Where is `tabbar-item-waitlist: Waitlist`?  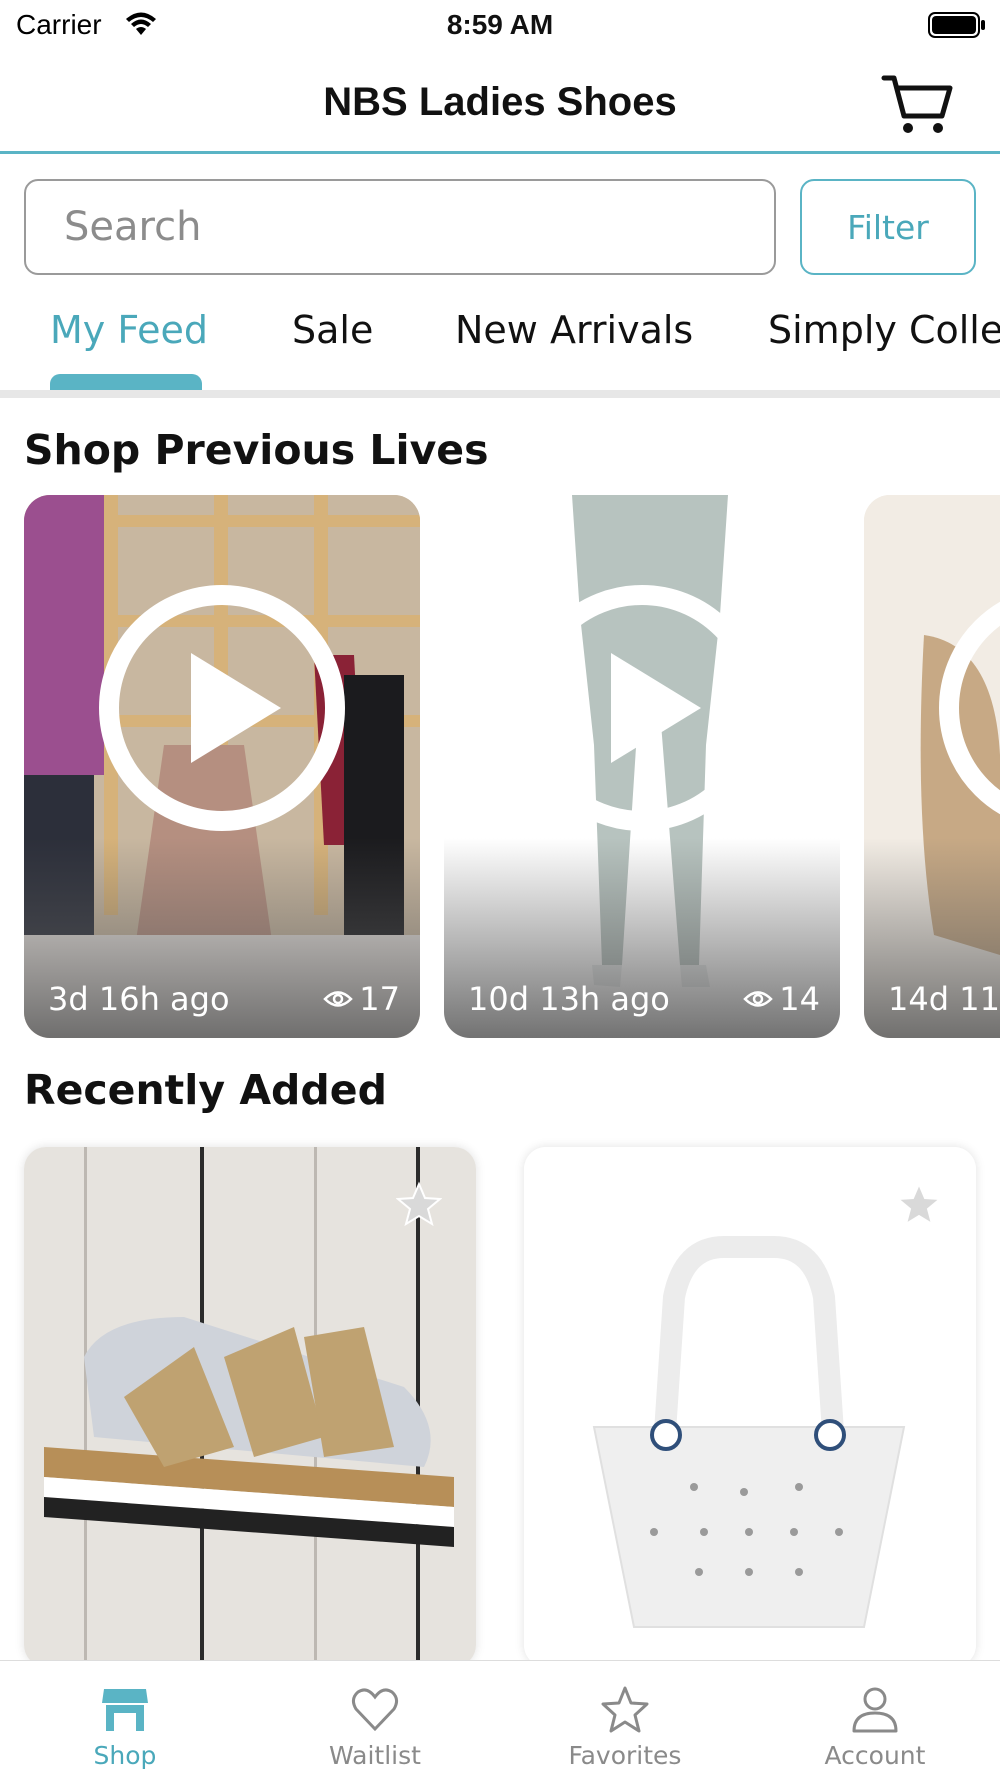
tabbar-item-waitlist: Waitlist is located at coordinates (375, 1719).